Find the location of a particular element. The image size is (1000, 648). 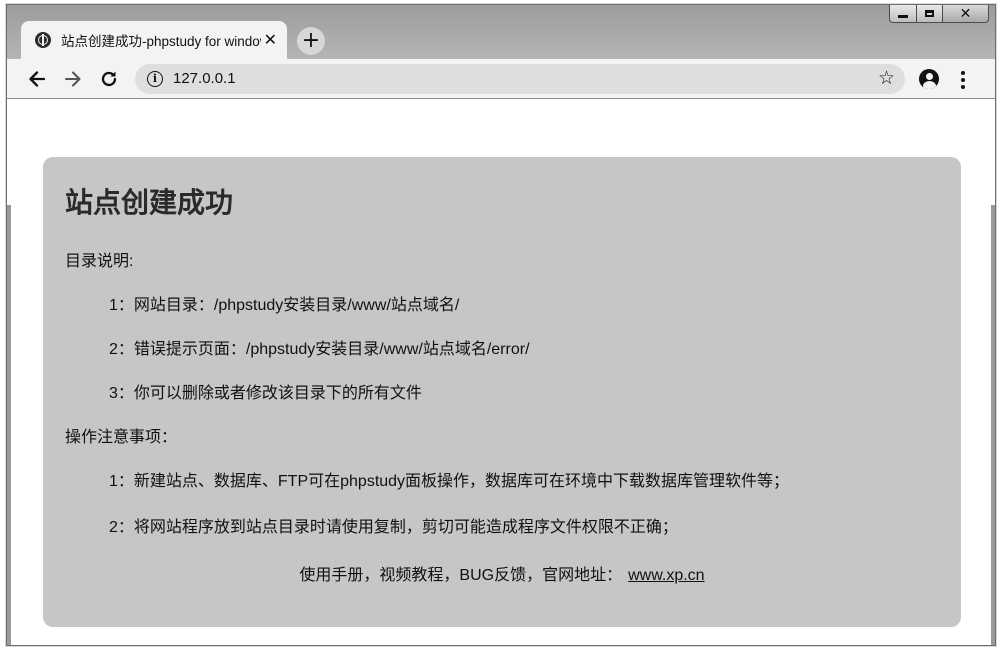

address-bar: i 127.0.0.1 ☆ is located at coordinates (520, 79).